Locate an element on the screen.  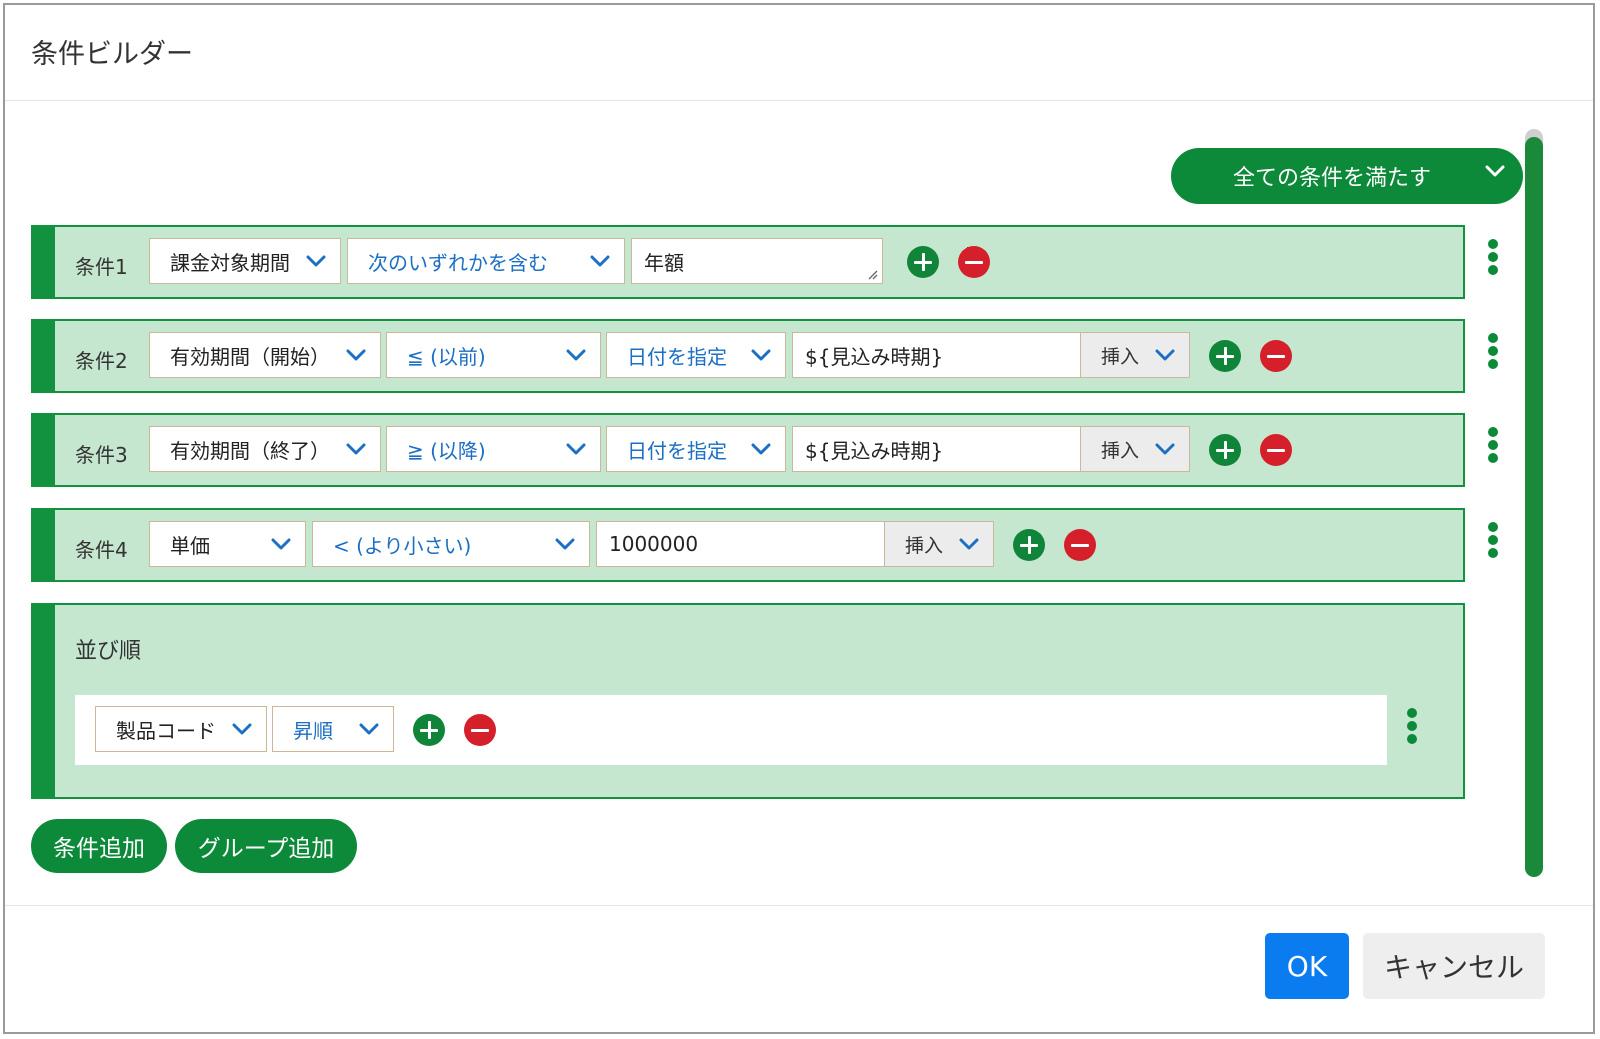
match-mode-label: 全ての条件を満たす is located at coordinates (1332, 178).